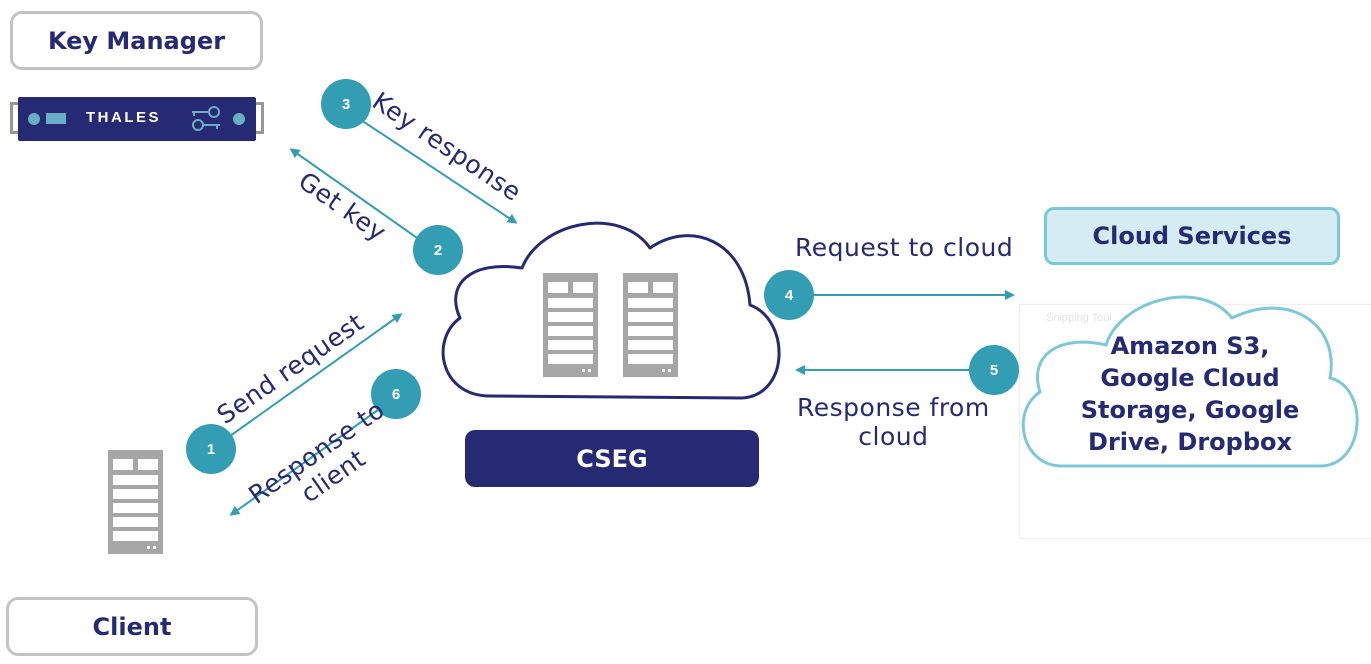 Image resolution: width=1371 pixels, height=664 pixels. What do you see at coordinates (135, 502) in the screenshot?
I see `client-server-icon` at bounding box center [135, 502].